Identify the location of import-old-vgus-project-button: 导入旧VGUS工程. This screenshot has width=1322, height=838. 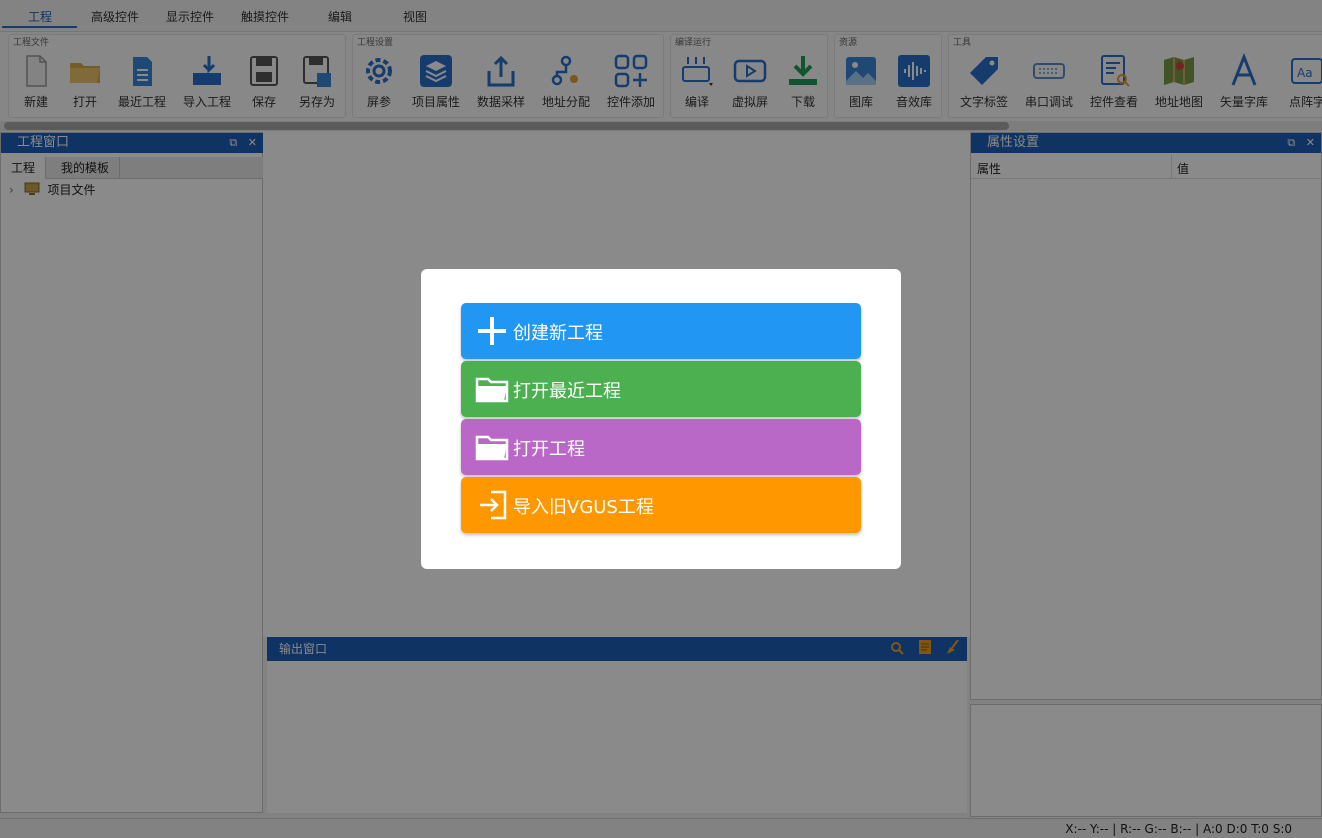
(661, 505).